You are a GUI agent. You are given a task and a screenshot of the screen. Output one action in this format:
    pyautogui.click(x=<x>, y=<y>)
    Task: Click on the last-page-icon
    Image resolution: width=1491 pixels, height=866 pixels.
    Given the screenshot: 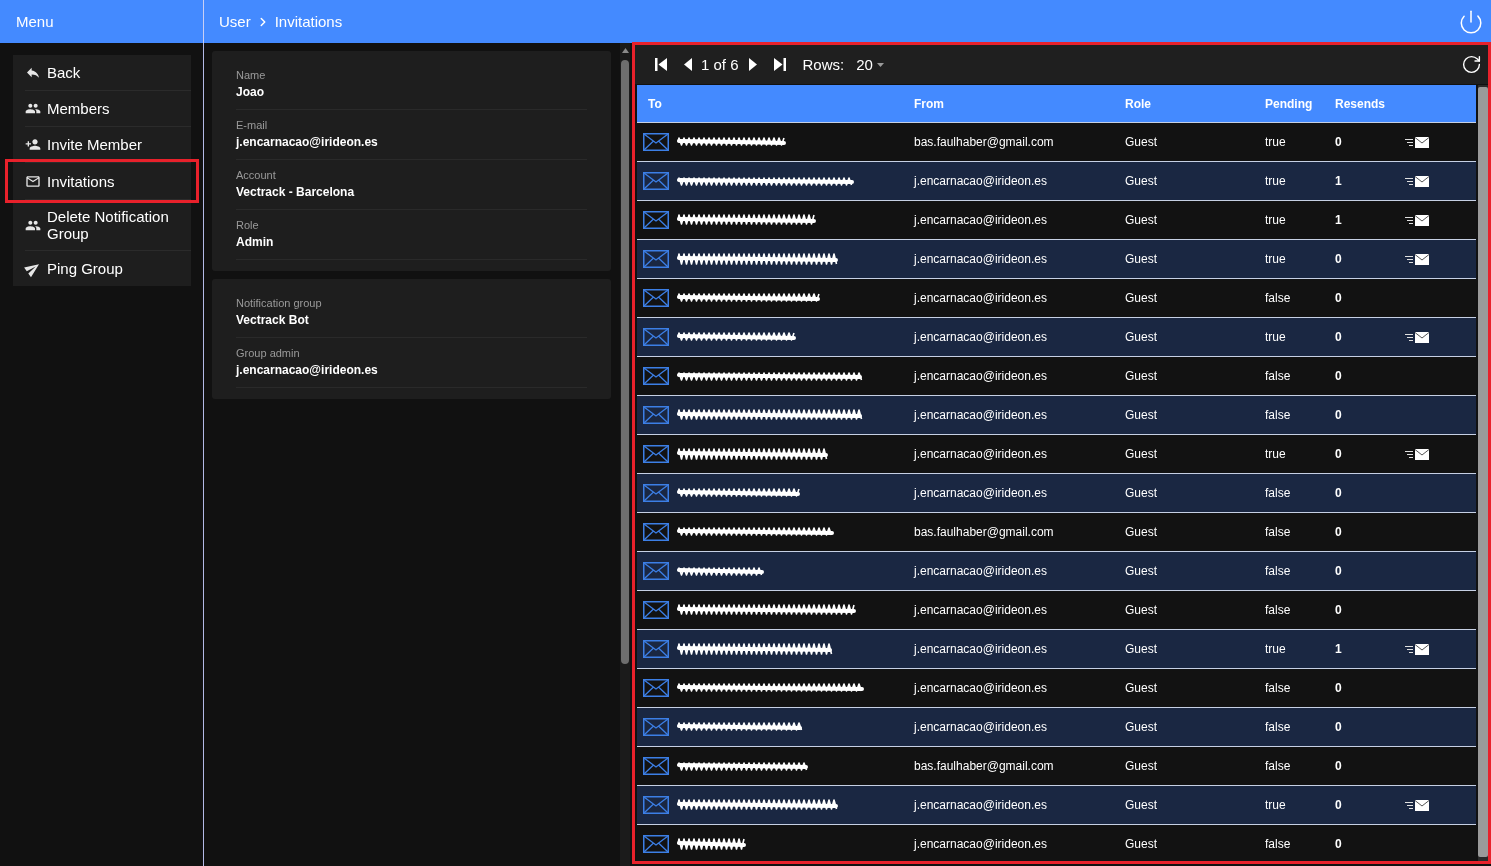 What is the action you would take?
    pyautogui.click(x=779, y=64)
    